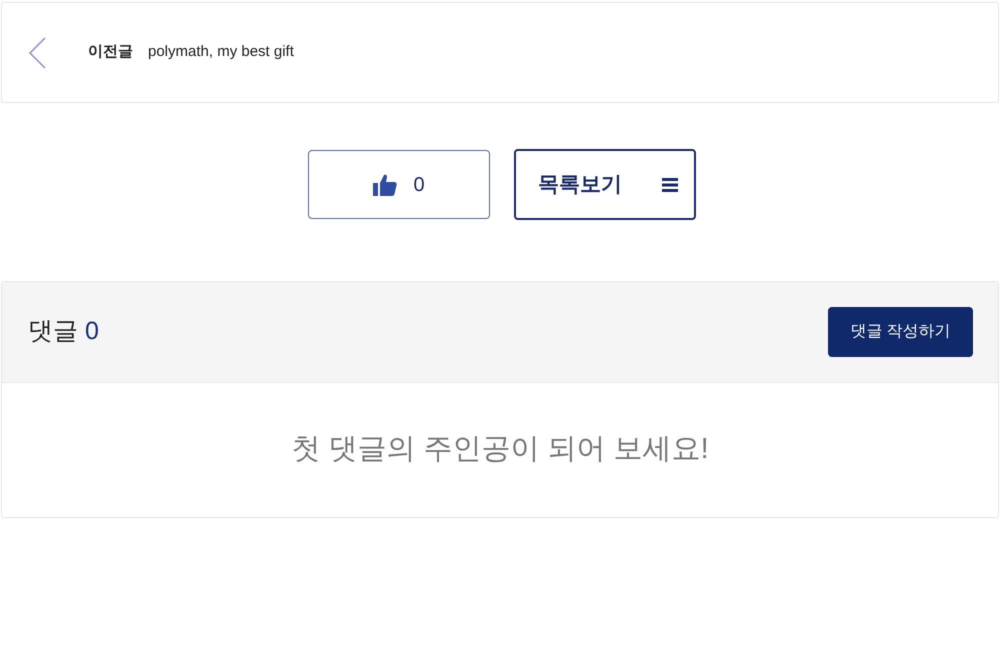 The width and height of the screenshot is (1000, 654). Describe the element at coordinates (605, 184) in the screenshot. I see `list-view-button: 목록보기` at that location.